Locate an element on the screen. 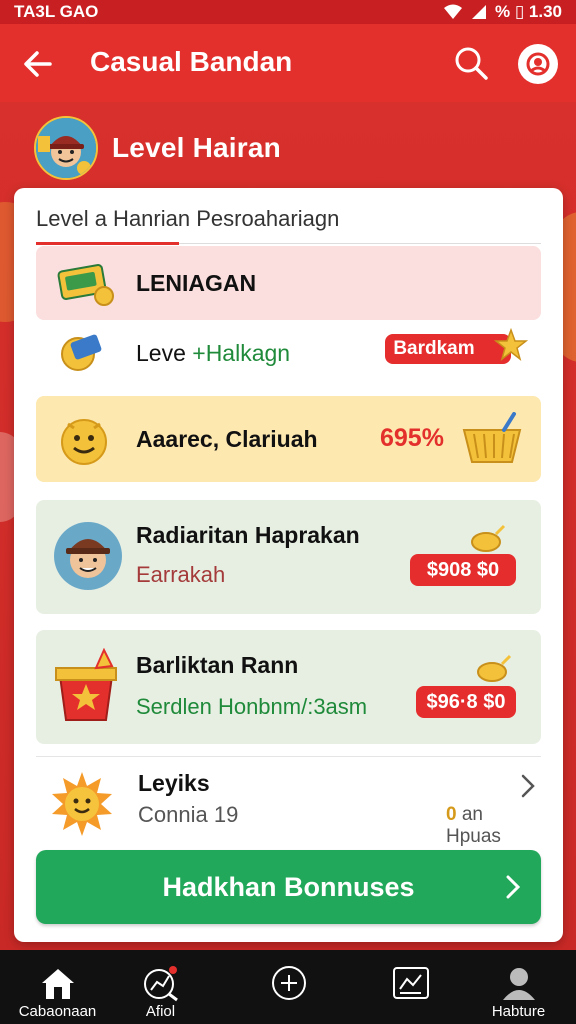 The width and height of the screenshot is (576, 1024). profile-button is located at coordinates (538, 64).